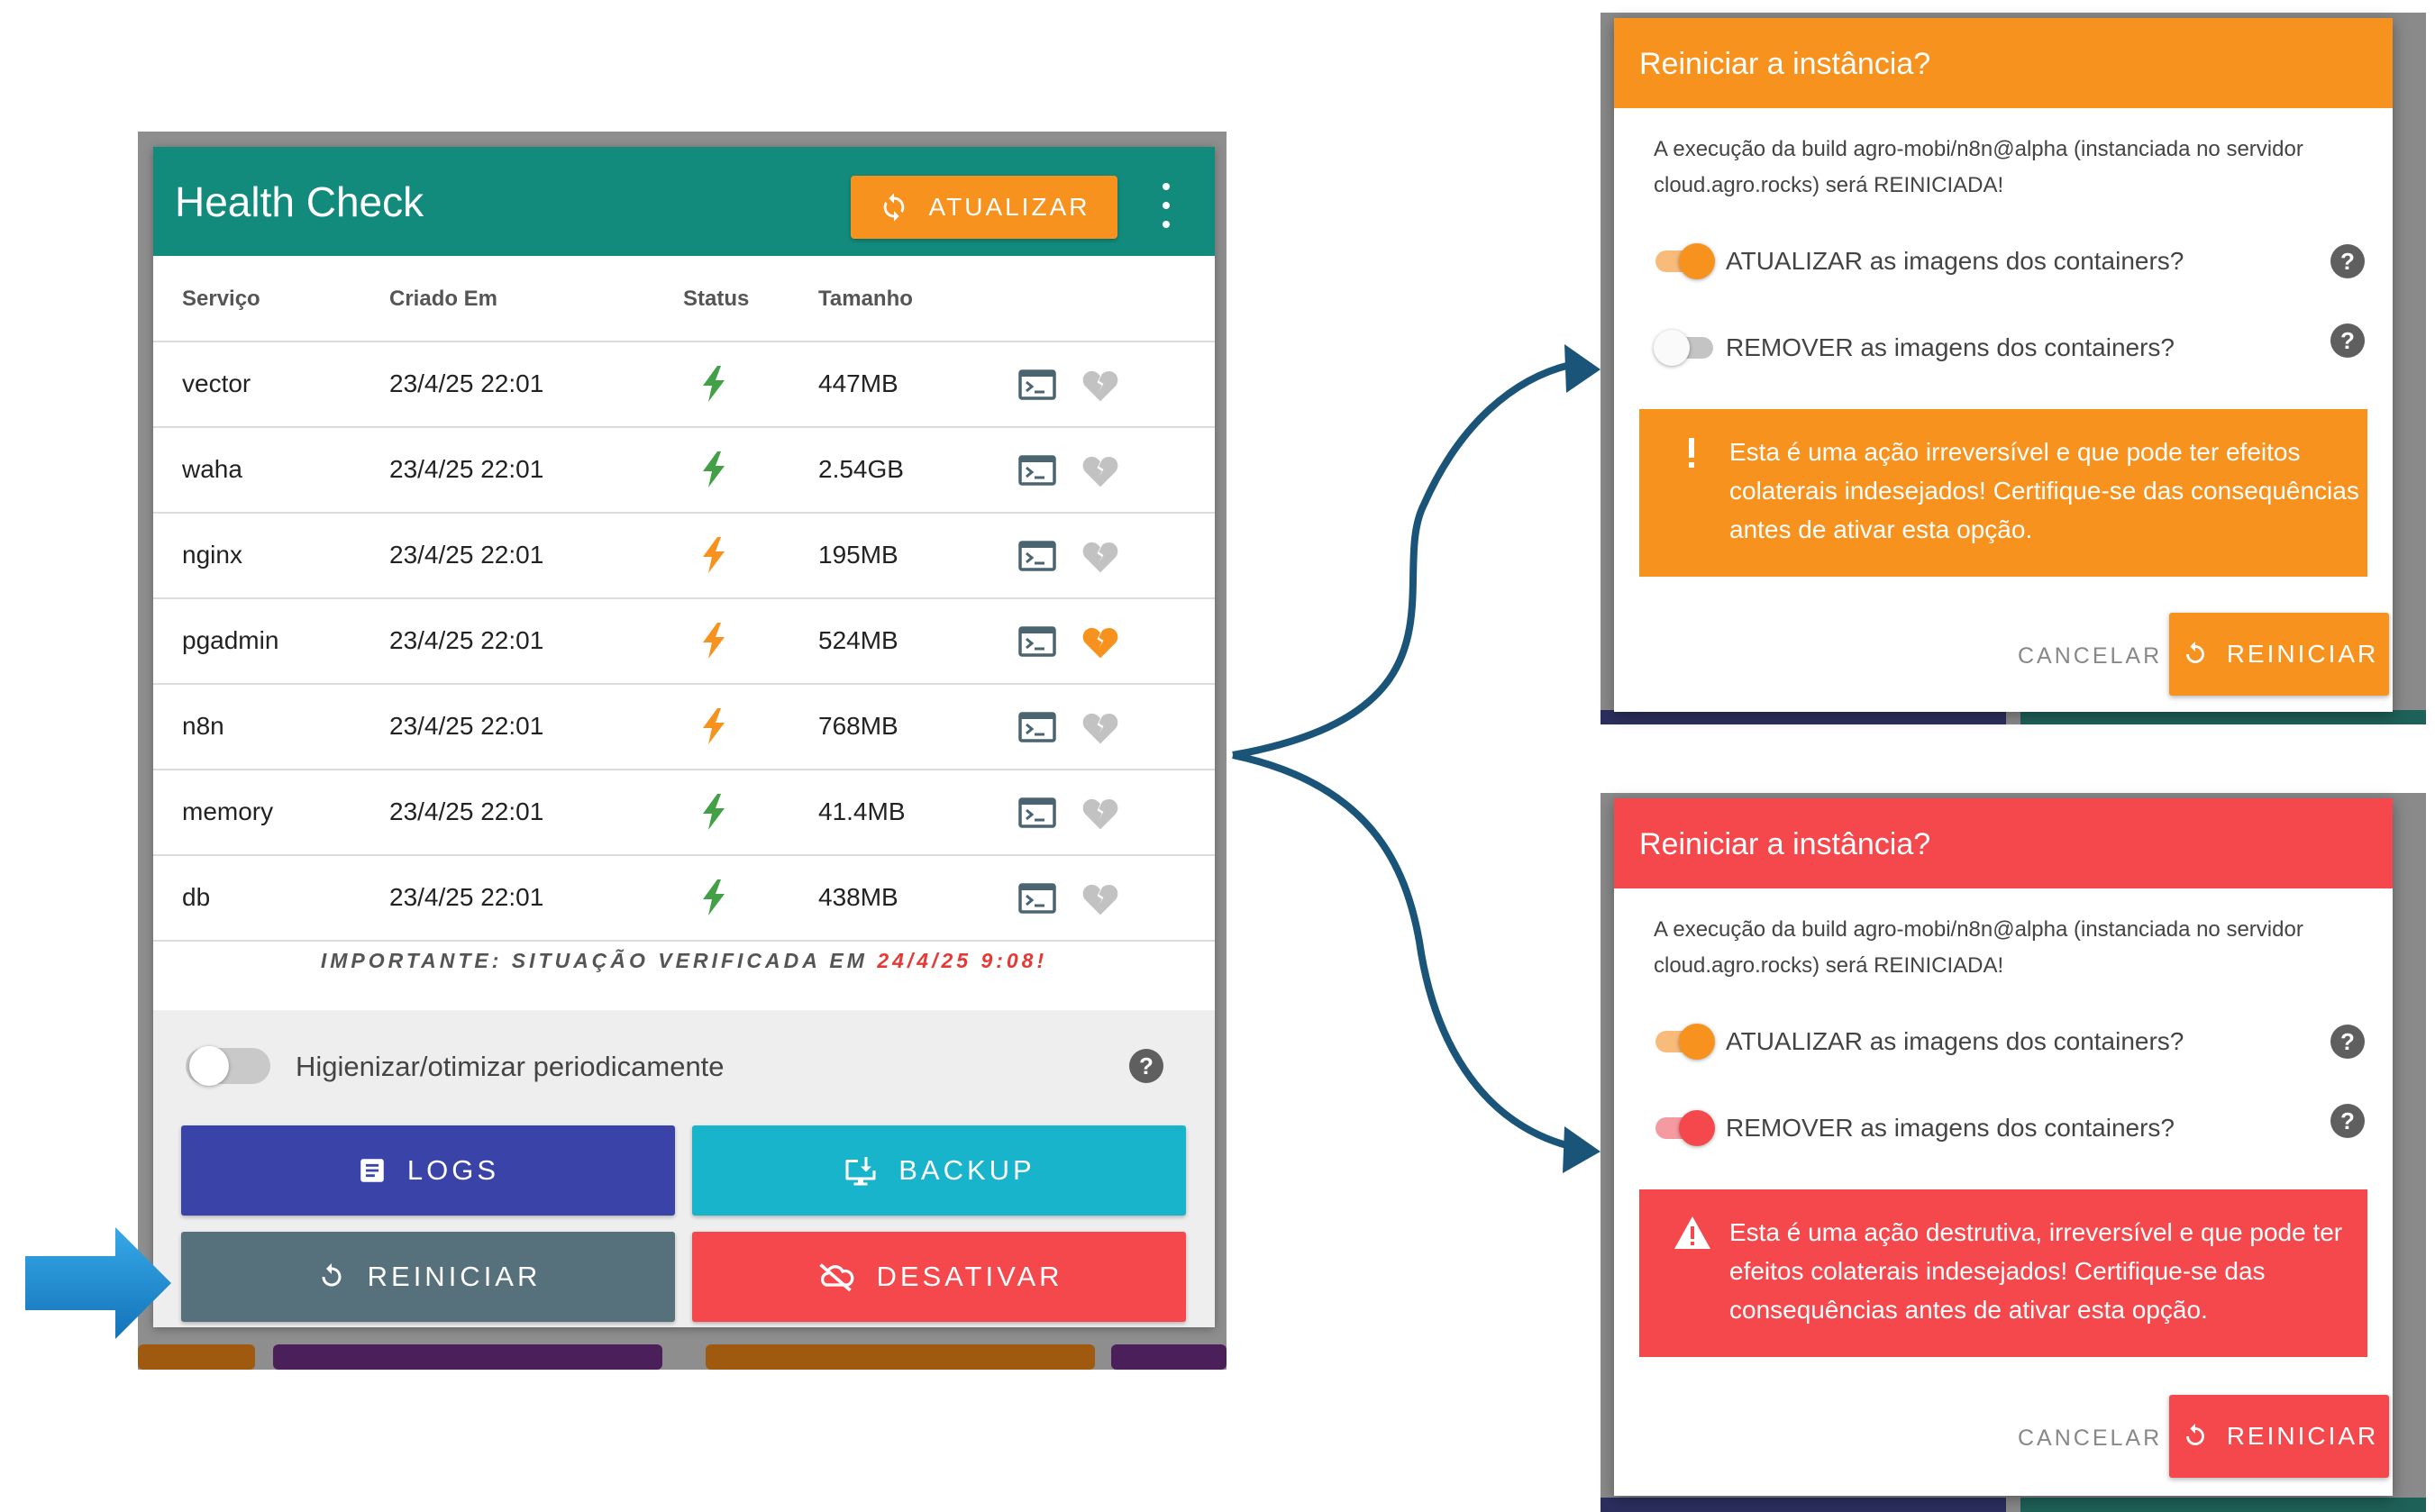  I want to click on service-name: n8n, so click(203, 726).